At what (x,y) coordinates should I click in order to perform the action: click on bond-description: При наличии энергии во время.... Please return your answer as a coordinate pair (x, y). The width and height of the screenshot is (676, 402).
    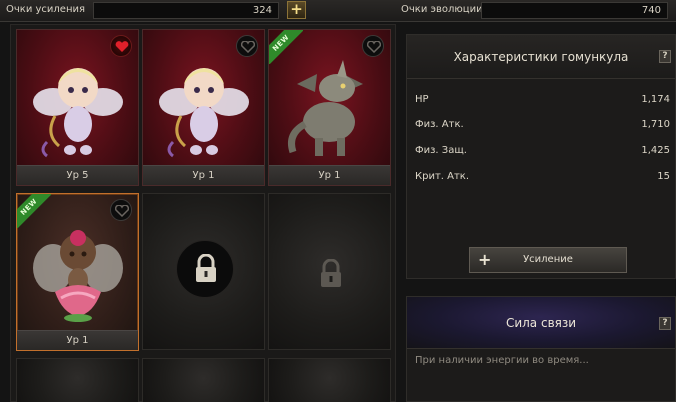
    Looking at the image, I should click on (502, 360).